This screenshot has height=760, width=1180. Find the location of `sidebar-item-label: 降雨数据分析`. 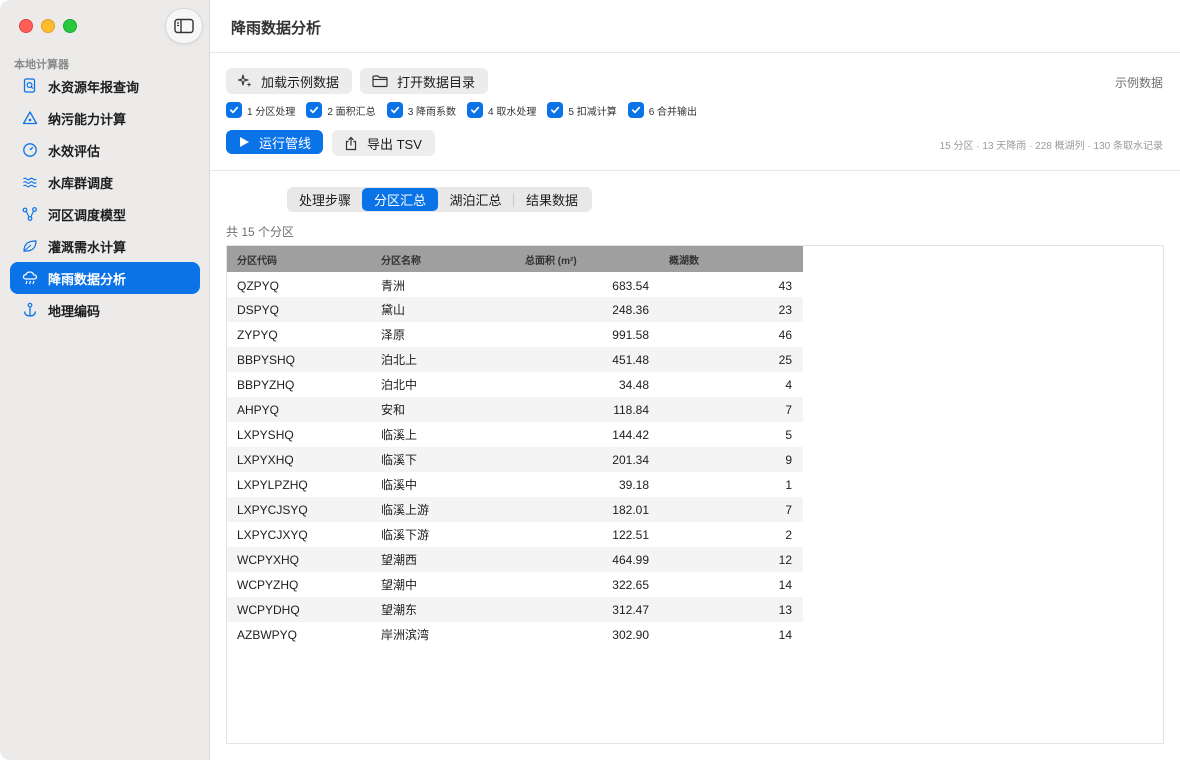

sidebar-item-label: 降雨数据分析 is located at coordinates (87, 279).